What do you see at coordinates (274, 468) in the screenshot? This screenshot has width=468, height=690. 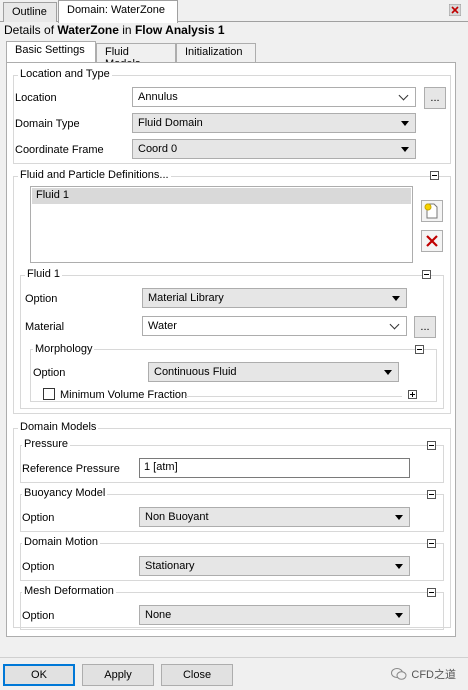 I see `reference-pressure-input: 1 [atm]` at bounding box center [274, 468].